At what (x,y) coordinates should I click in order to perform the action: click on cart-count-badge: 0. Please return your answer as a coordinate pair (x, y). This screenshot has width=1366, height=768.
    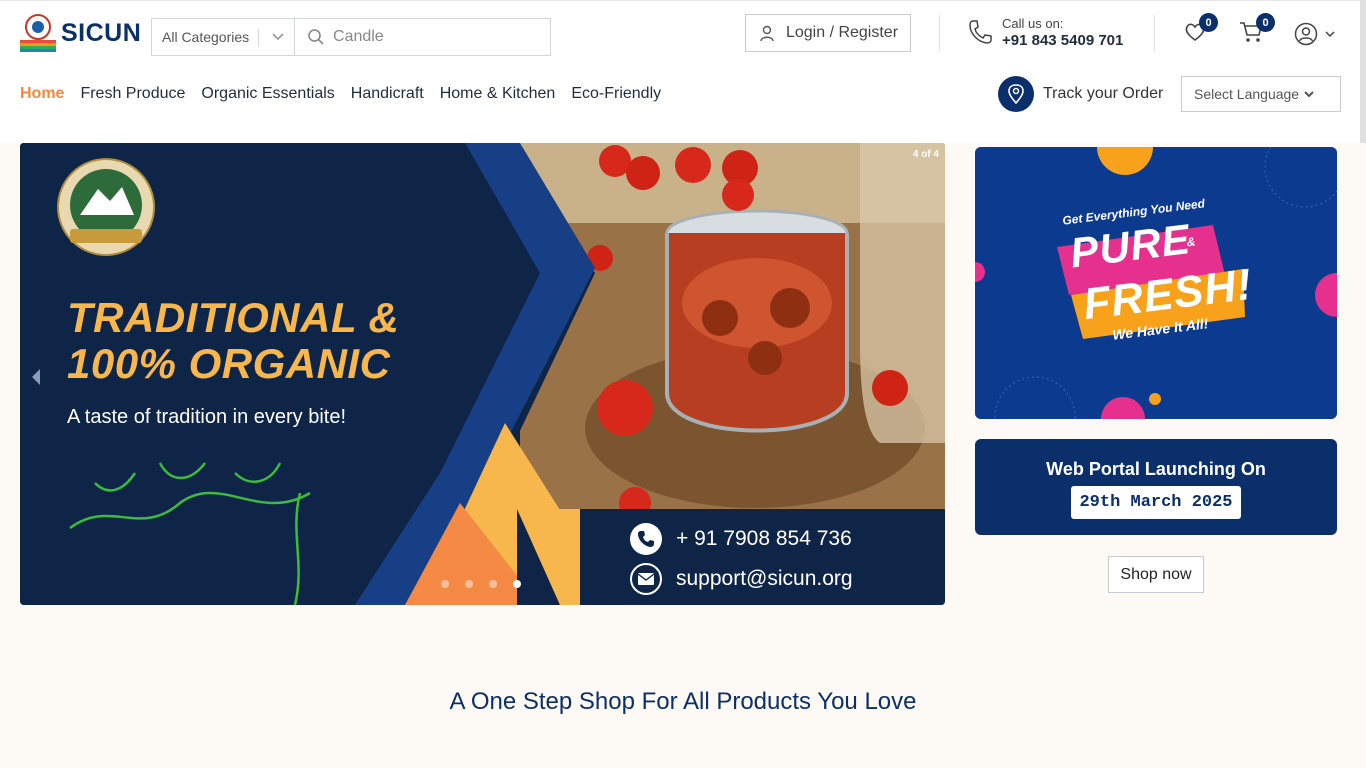
    Looking at the image, I should click on (1265, 22).